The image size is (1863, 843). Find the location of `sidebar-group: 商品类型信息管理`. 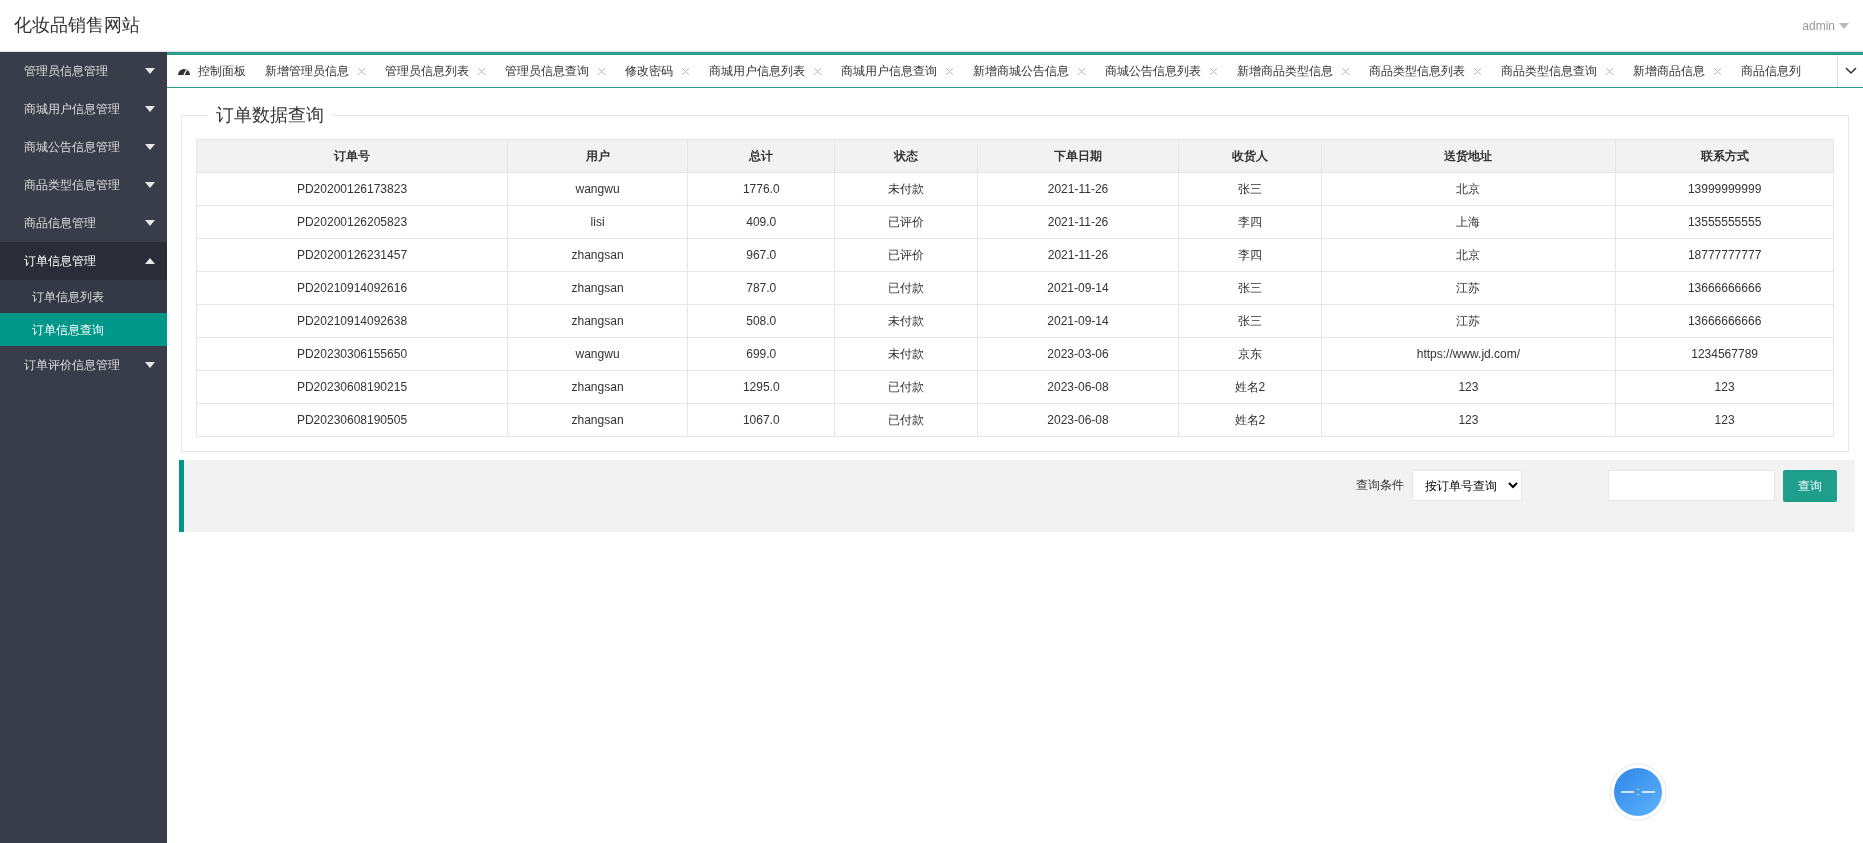

sidebar-group: 商品类型信息管理 is located at coordinates (83, 185).